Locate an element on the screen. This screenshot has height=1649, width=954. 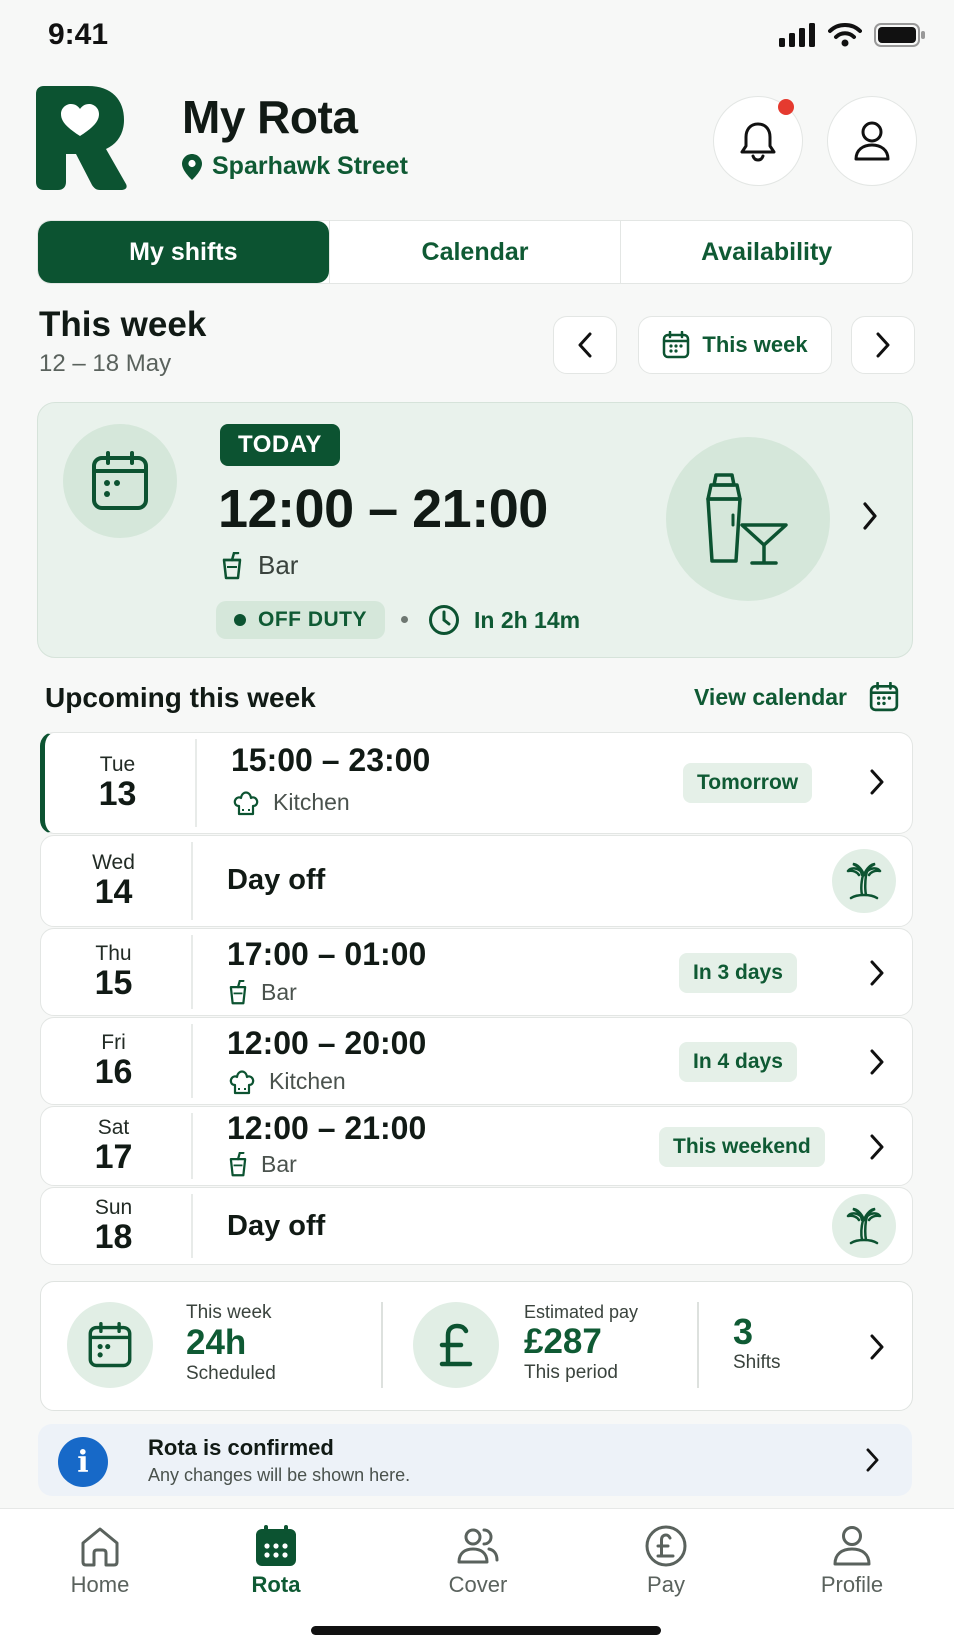
nav-cover: Cover is located at coordinates (478, 1561).